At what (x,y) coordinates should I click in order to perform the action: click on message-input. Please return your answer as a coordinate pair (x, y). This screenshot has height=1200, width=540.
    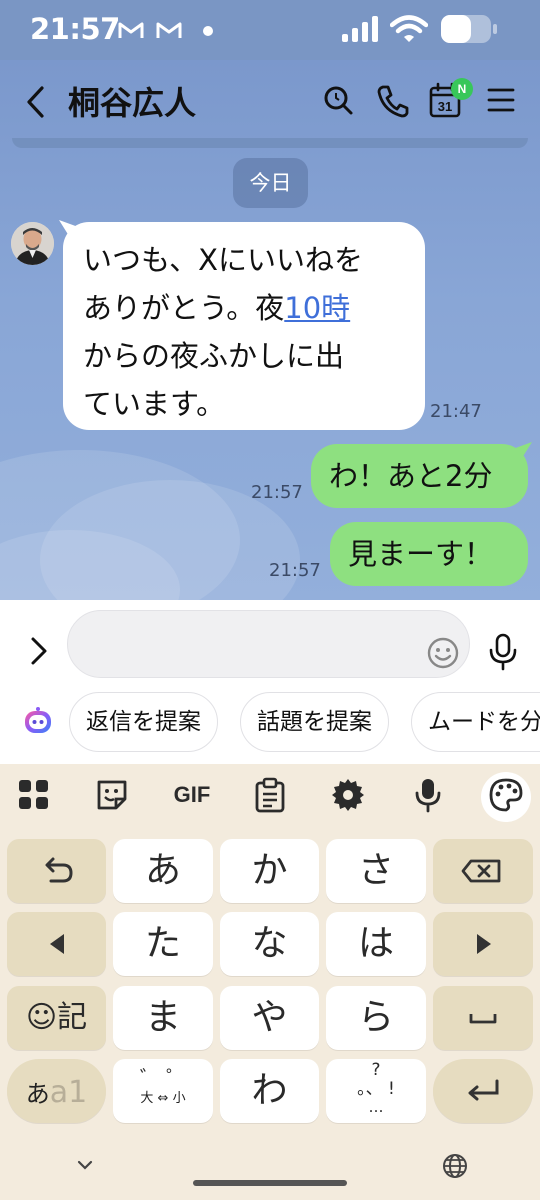
    Looking at the image, I should click on (268, 644).